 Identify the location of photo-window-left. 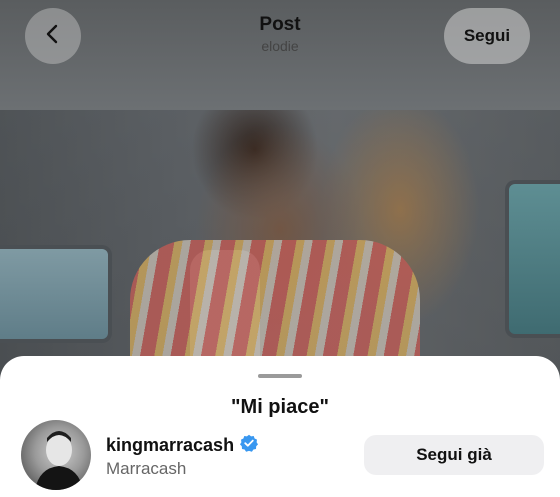
(56, 294).